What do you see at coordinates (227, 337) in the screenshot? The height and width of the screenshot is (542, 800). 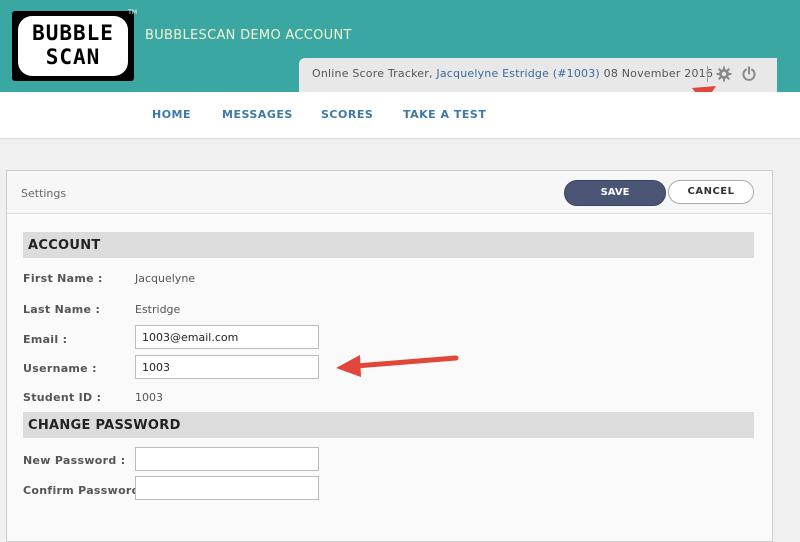 I see `email-field` at bounding box center [227, 337].